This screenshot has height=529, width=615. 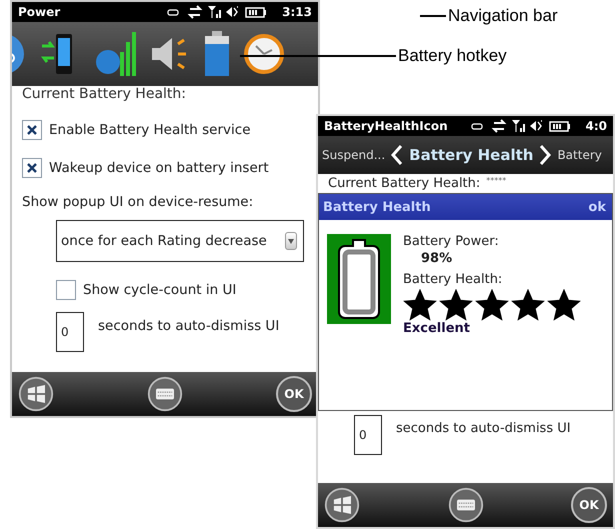 What do you see at coordinates (596, 126) in the screenshot?
I see `clock-time: 4:0` at bounding box center [596, 126].